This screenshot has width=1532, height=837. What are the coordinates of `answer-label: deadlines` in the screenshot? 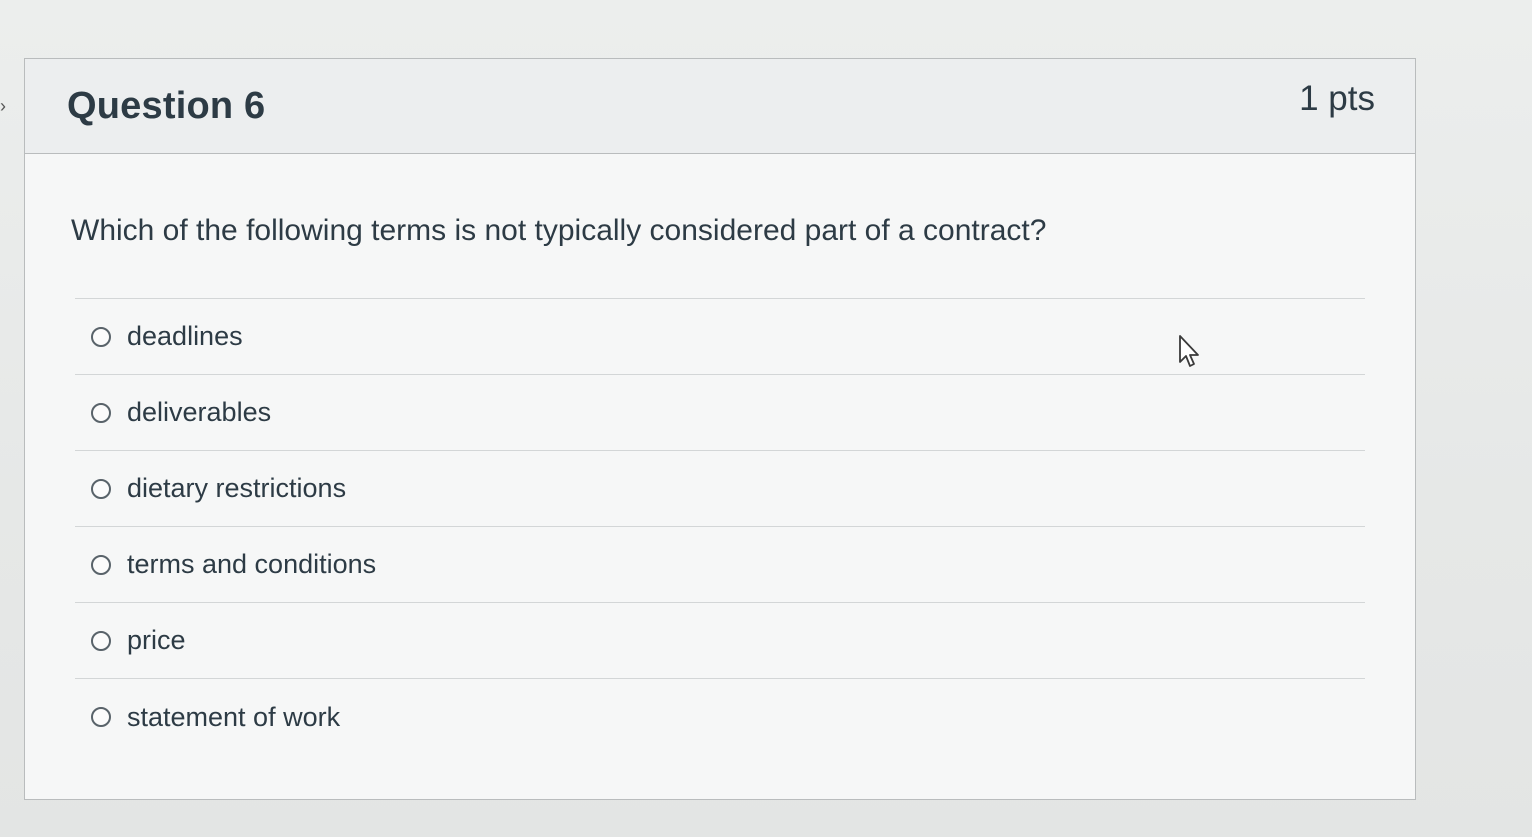 It's located at (185, 336).